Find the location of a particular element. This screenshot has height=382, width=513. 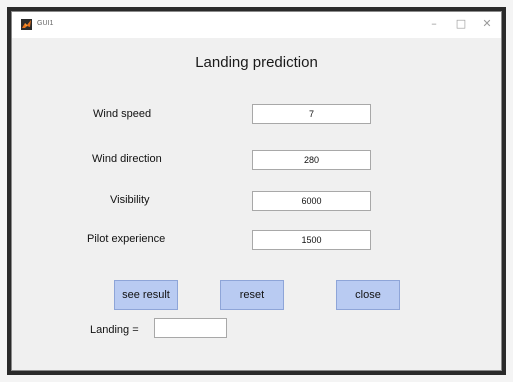

wind-speed-input: 7 is located at coordinates (311, 114).